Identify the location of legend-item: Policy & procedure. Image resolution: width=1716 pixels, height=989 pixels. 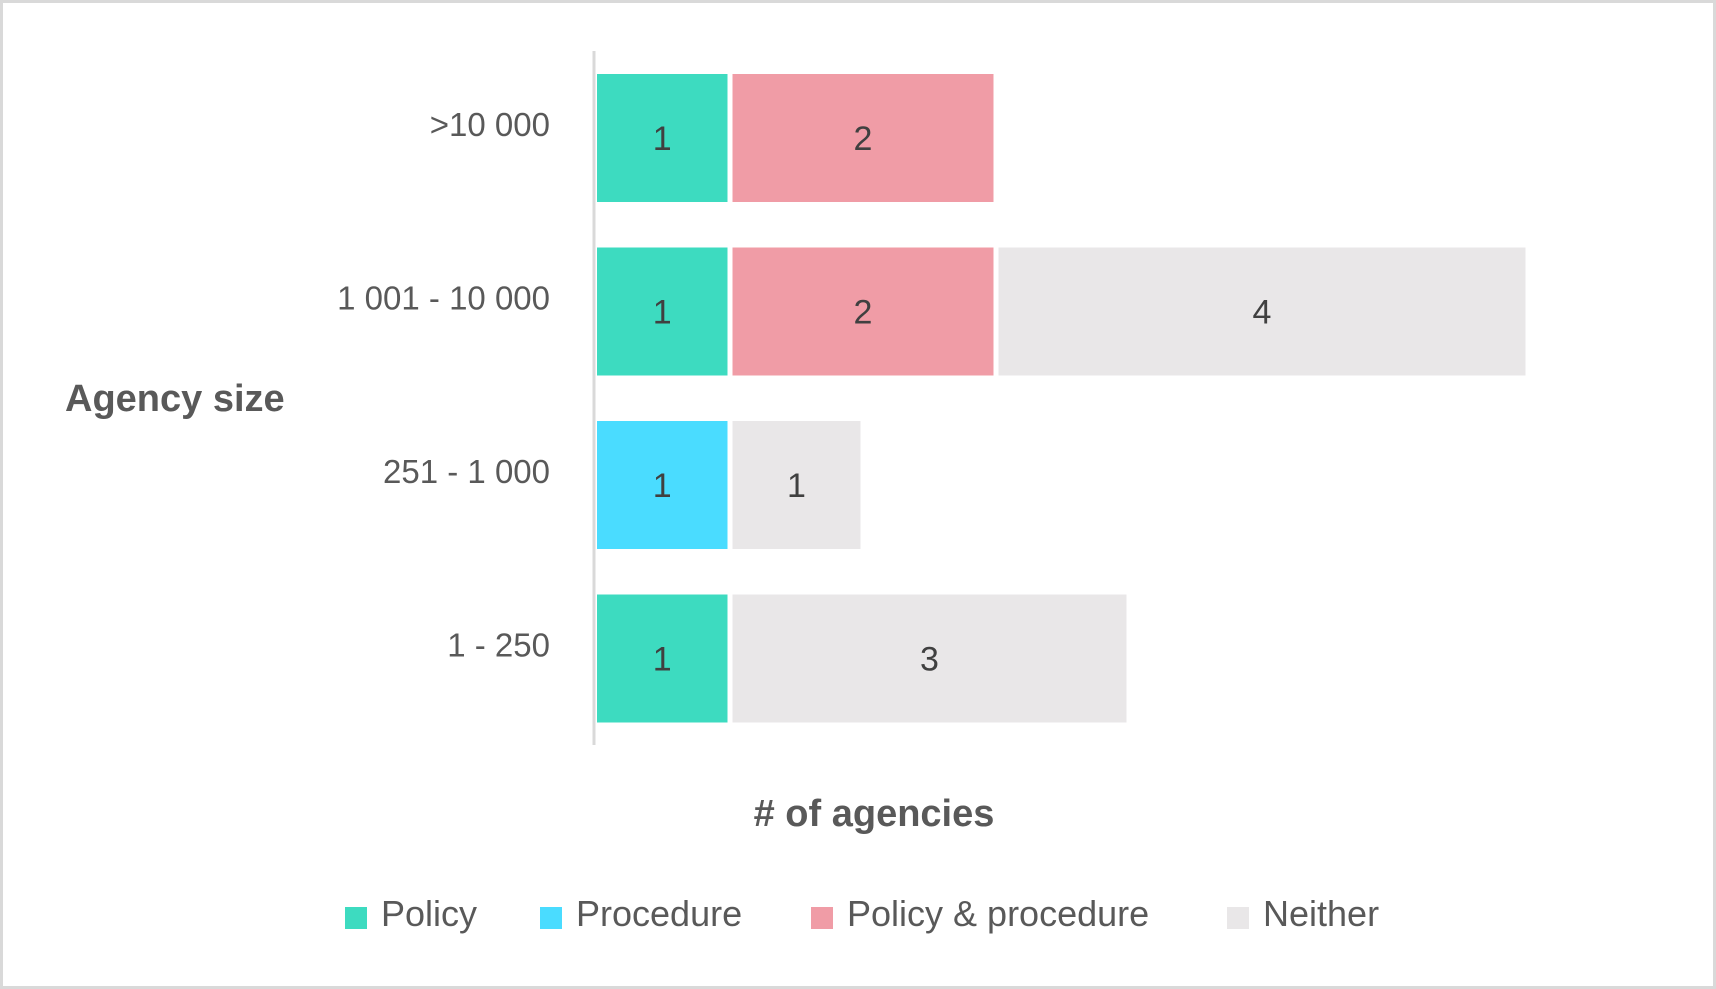
(980, 913).